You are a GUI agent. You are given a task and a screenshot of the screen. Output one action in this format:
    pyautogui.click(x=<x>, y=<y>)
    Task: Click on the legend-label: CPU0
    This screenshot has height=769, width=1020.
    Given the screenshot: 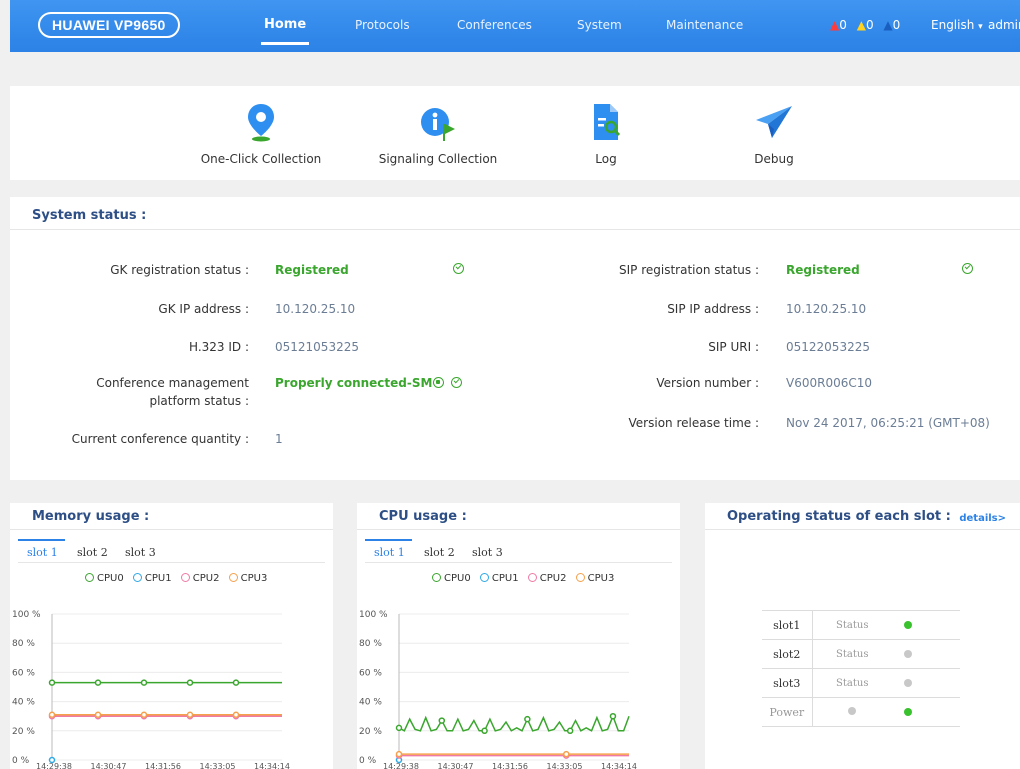 What is the action you would take?
    pyautogui.click(x=457, y=578)
    